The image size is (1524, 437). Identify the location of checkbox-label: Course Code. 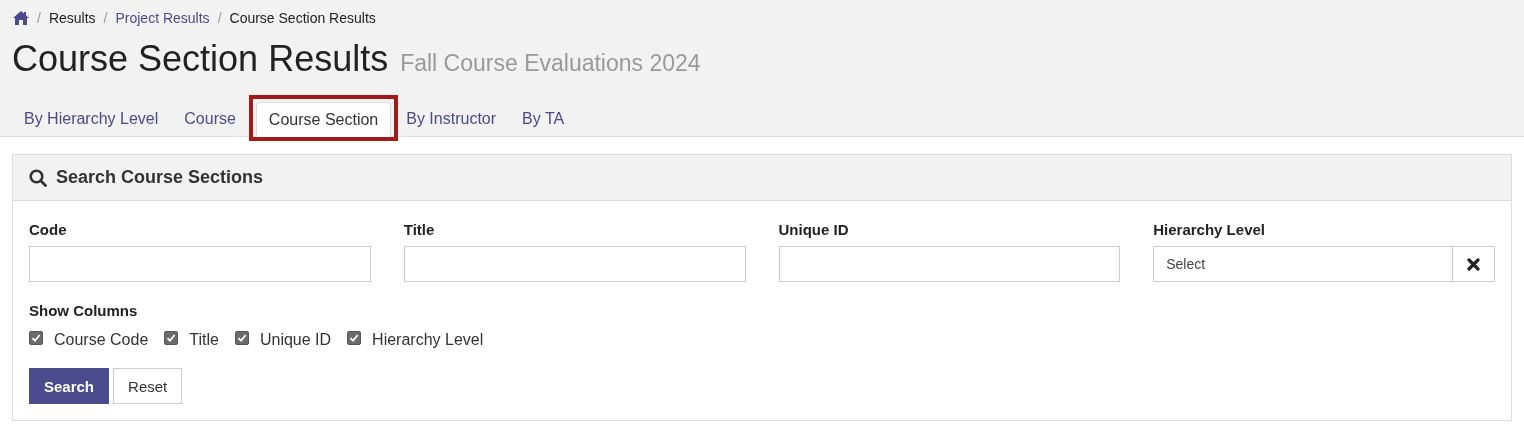
(101, 340).